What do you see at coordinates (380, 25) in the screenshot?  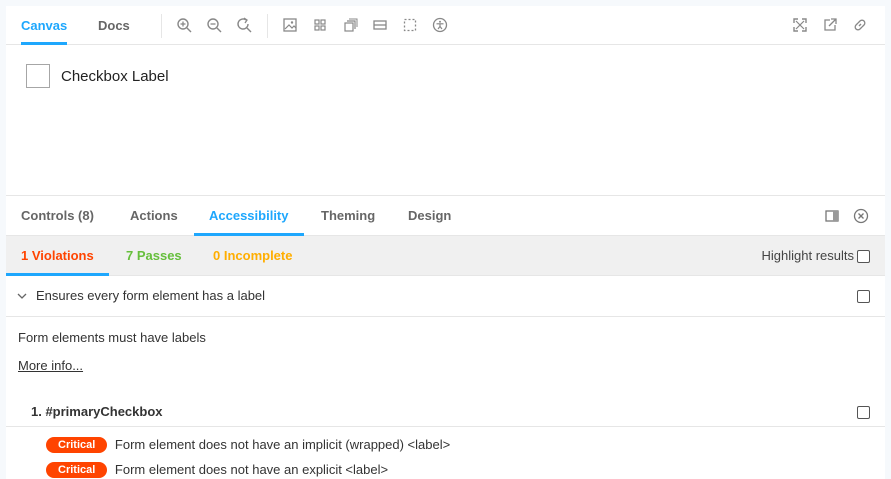 I see `viewport-icon` at bounding box center [380, 25].